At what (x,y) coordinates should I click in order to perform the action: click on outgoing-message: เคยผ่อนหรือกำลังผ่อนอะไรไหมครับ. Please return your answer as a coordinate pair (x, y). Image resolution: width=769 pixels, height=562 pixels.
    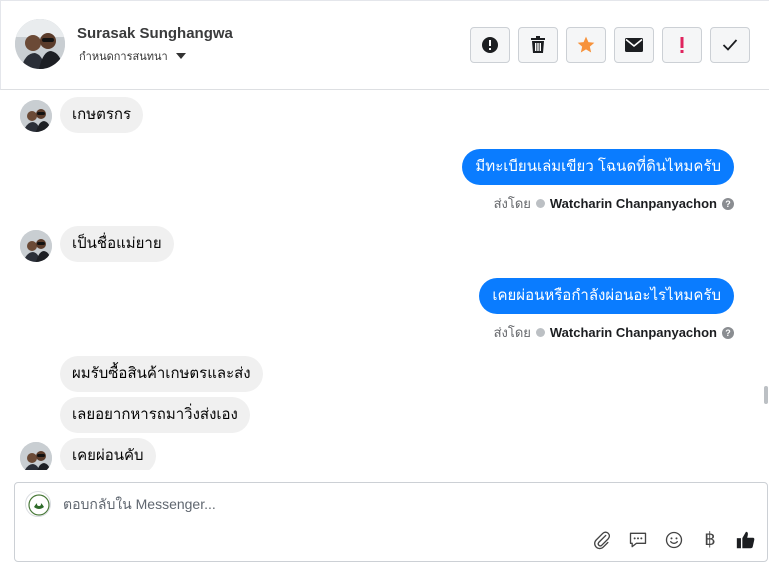
    Looking at the image, I should click on (606, 296).